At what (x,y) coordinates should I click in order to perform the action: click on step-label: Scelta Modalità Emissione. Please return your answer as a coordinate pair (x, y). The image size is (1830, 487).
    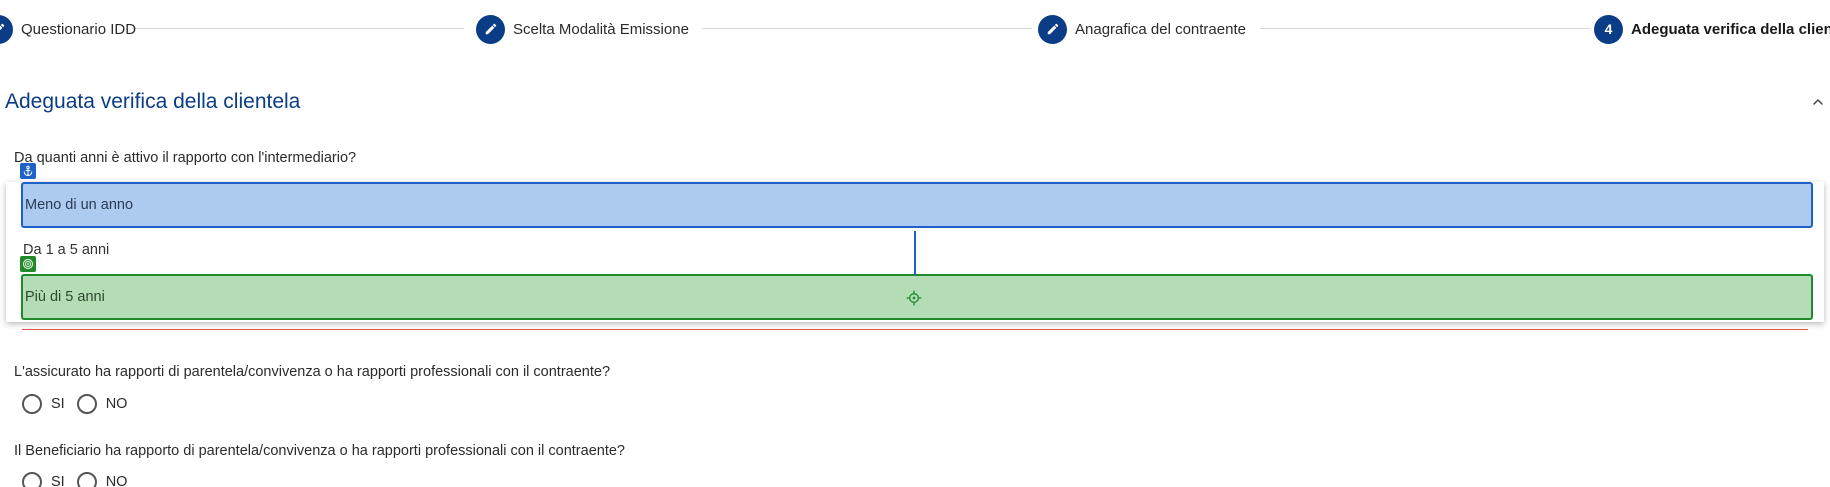
    Looking at the image, I should click on (601, 29).